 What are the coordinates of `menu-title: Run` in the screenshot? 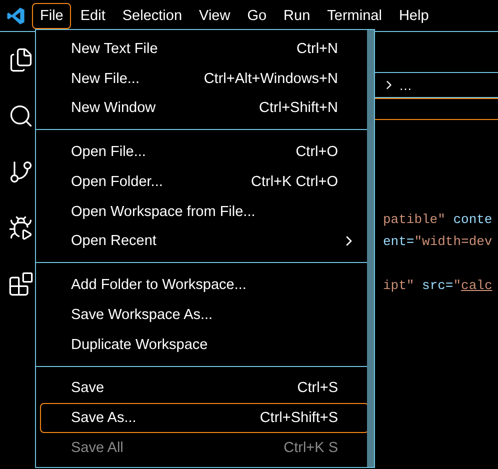 It's located at (297, 15).